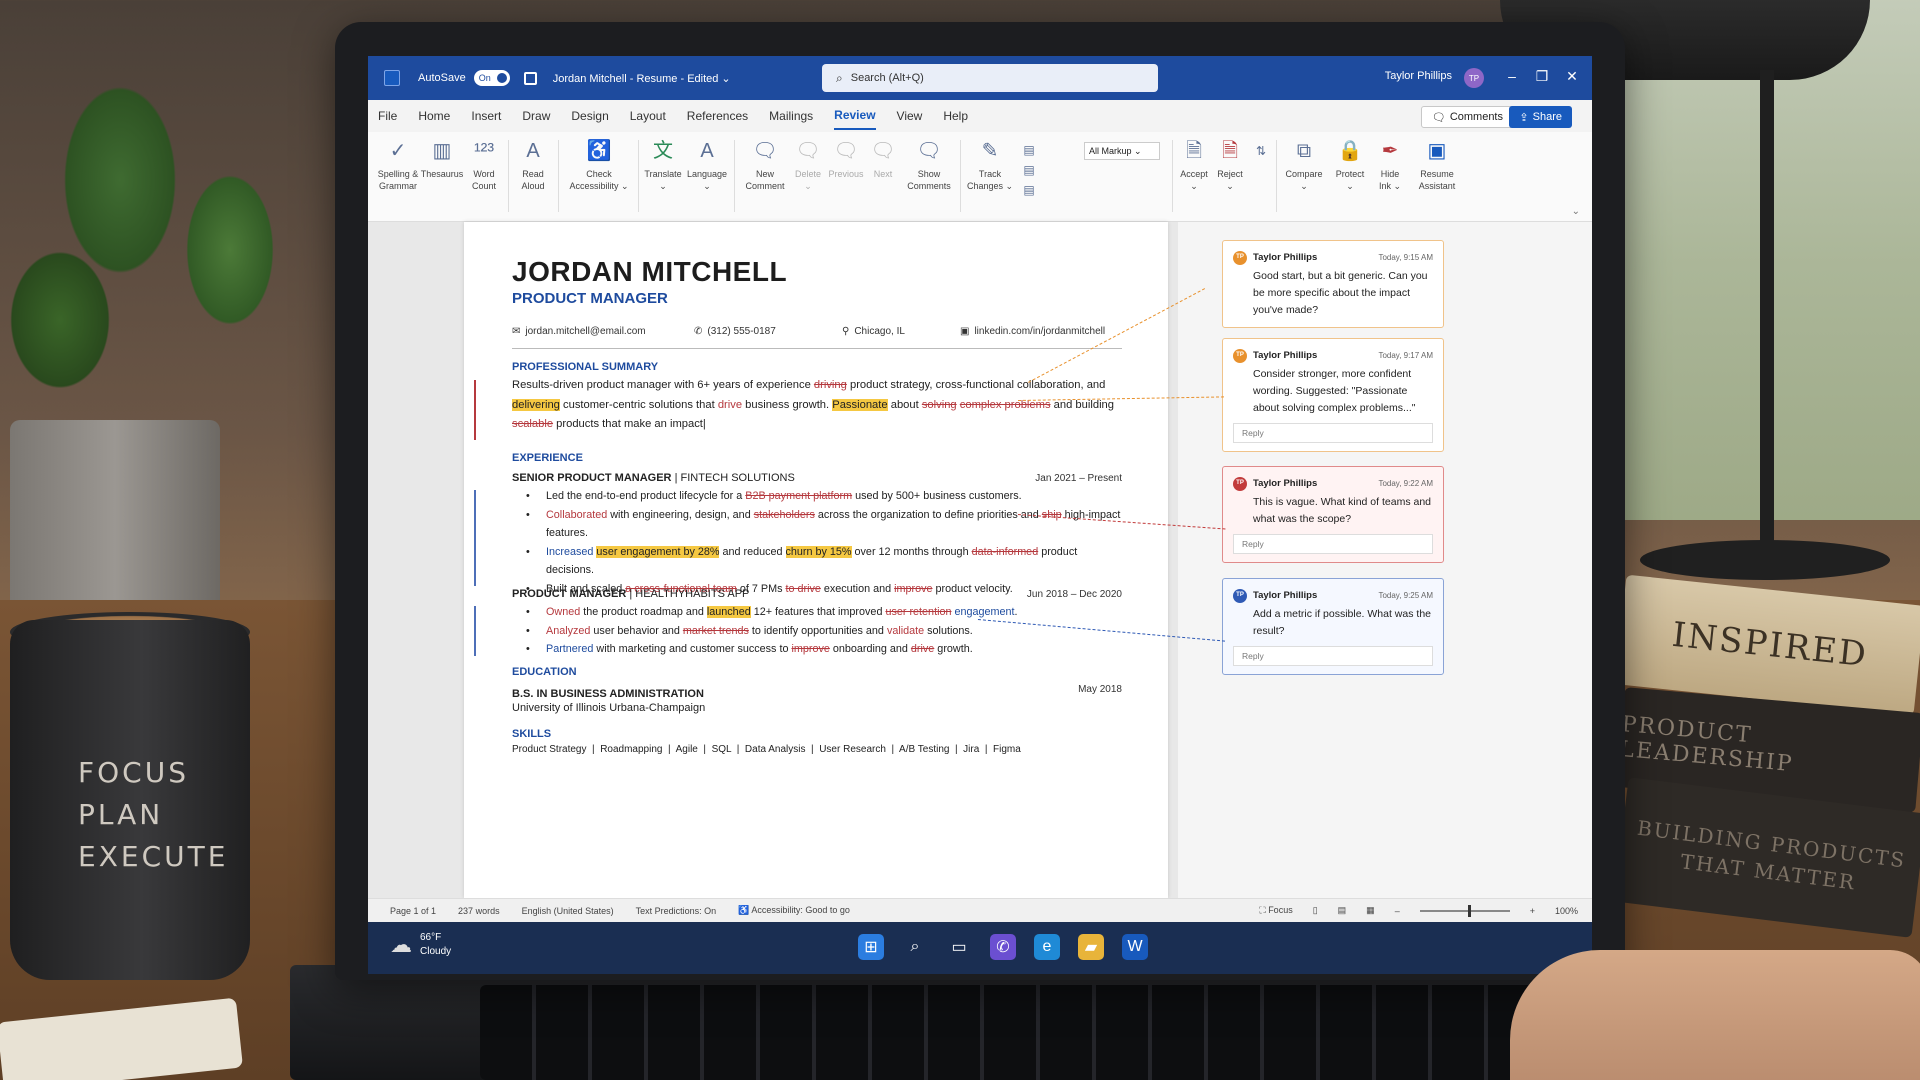 The height and width of the screenshot is (1080, 1920). Describe the element at coordinates (817, 348) in the screenshot. I see `divider` at that location.